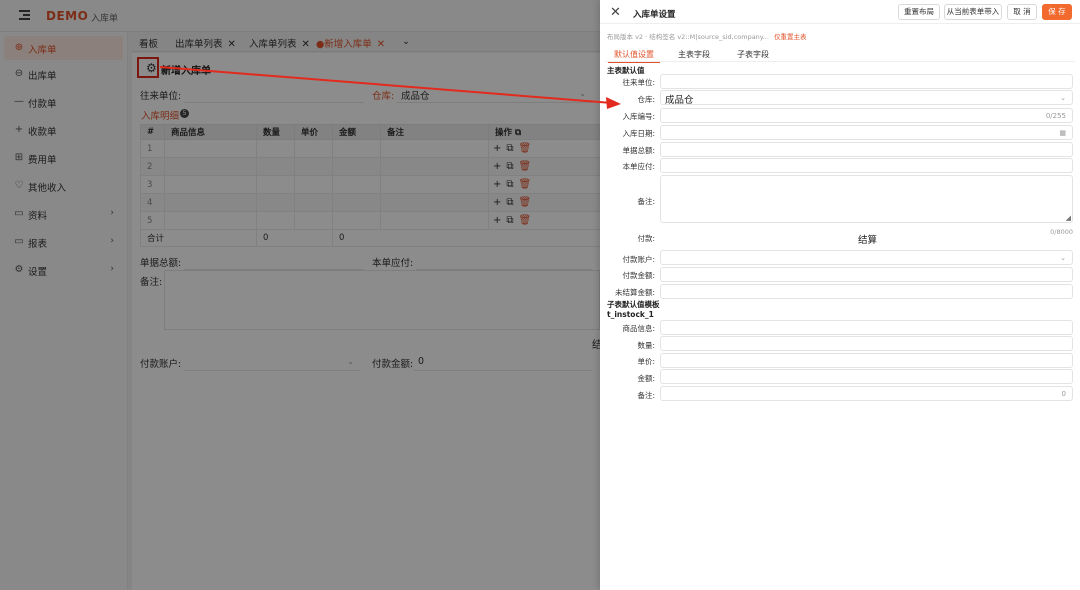 The width and height of the screenshot is (1080, 590). What do you see at coordinates (866, 376) in the screenshot?
I see `amount-input` at bounding box center [866, 376].